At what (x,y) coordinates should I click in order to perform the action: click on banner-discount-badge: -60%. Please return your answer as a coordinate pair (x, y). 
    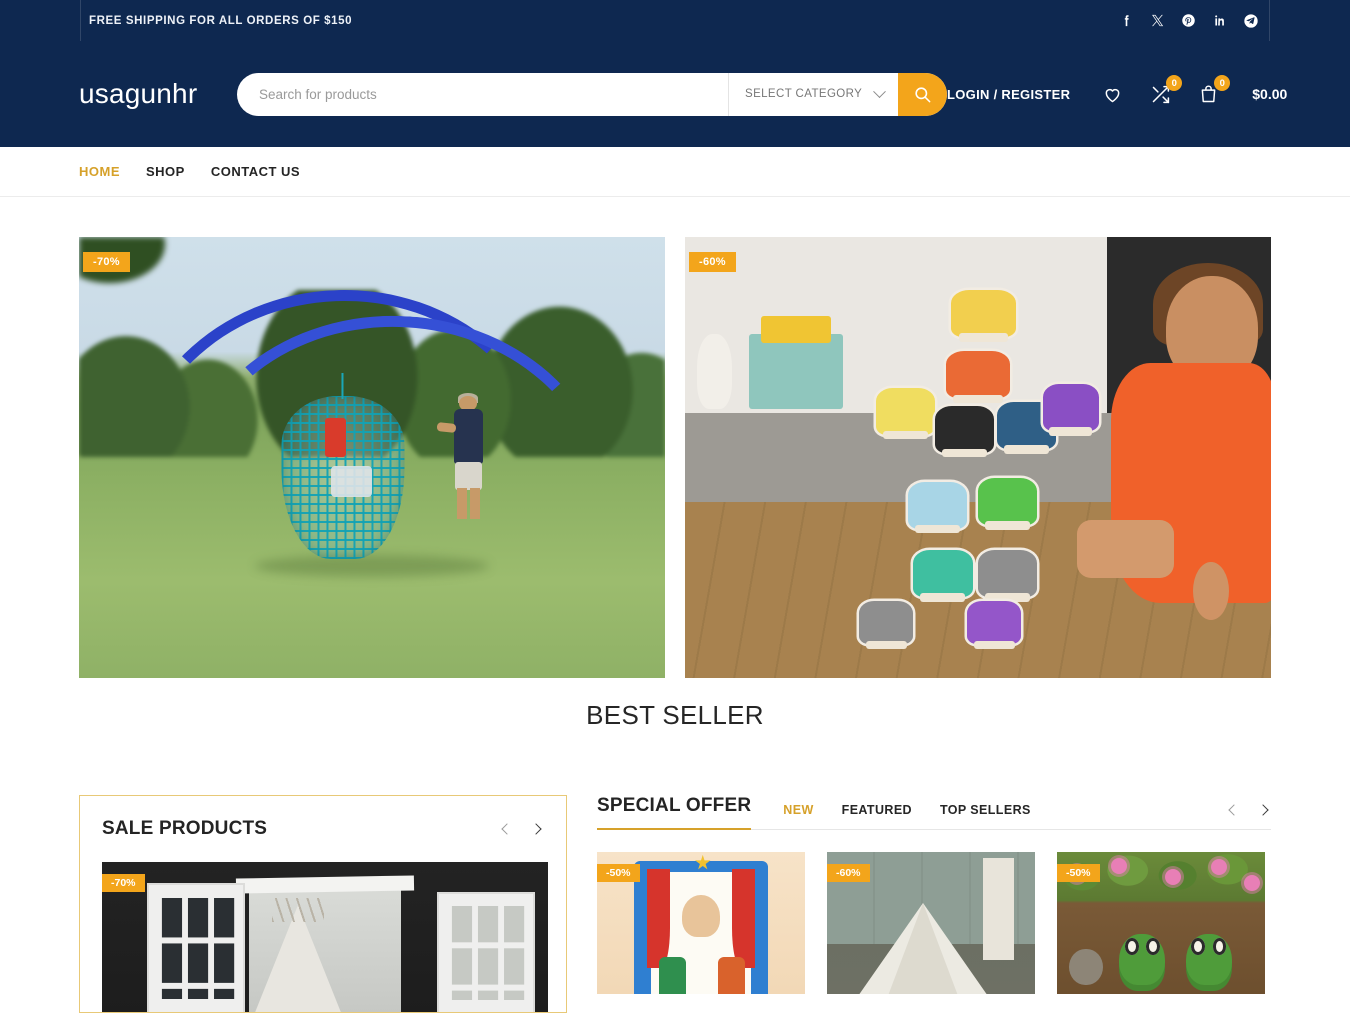
    Looking at the image, I should click on (712, 262).